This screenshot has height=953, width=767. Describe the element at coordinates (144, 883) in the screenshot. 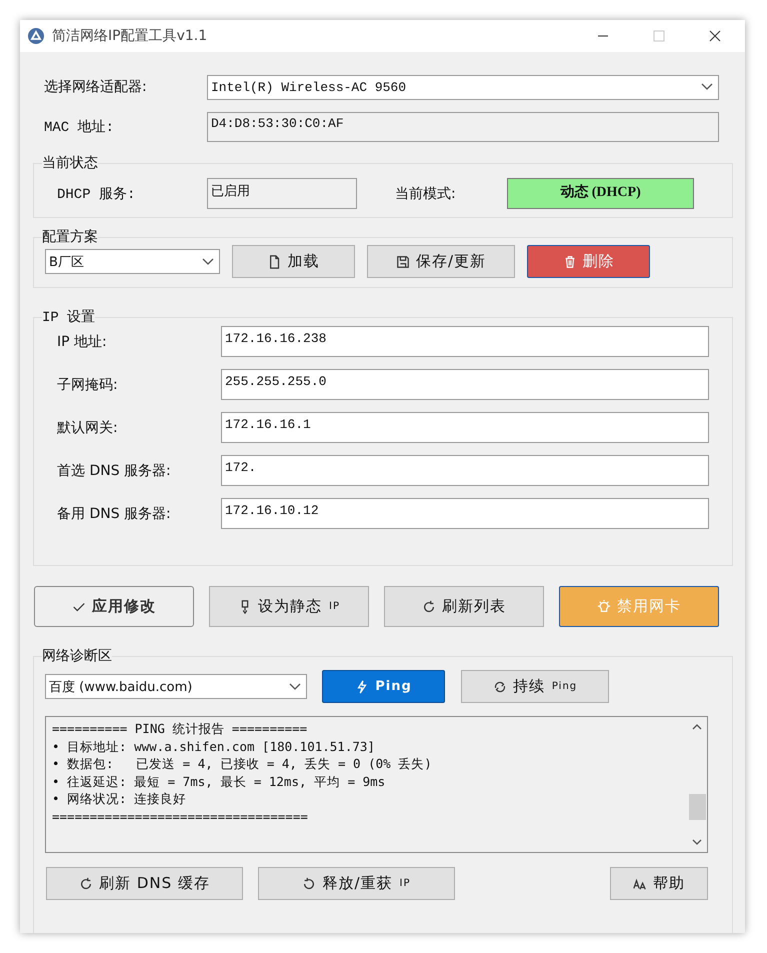

I see `tool-button: 刷新 DNS 缓存` at that location.